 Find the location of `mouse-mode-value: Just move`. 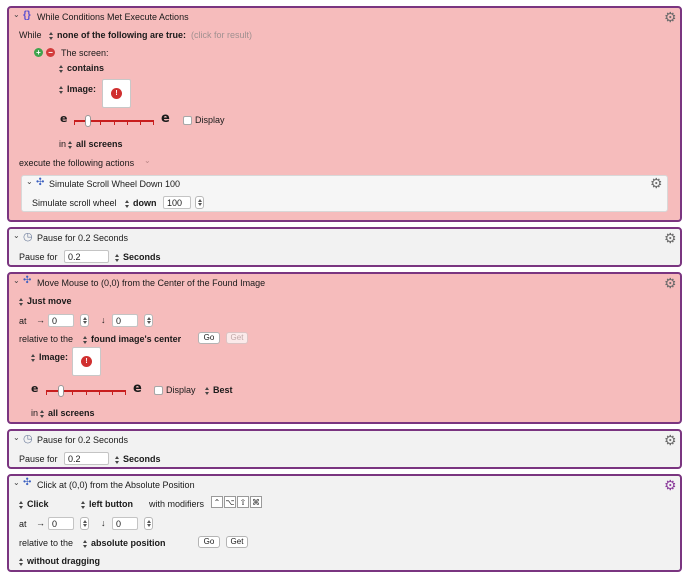

mouse-mode-value: Just move is located at coordinates (49, 301).